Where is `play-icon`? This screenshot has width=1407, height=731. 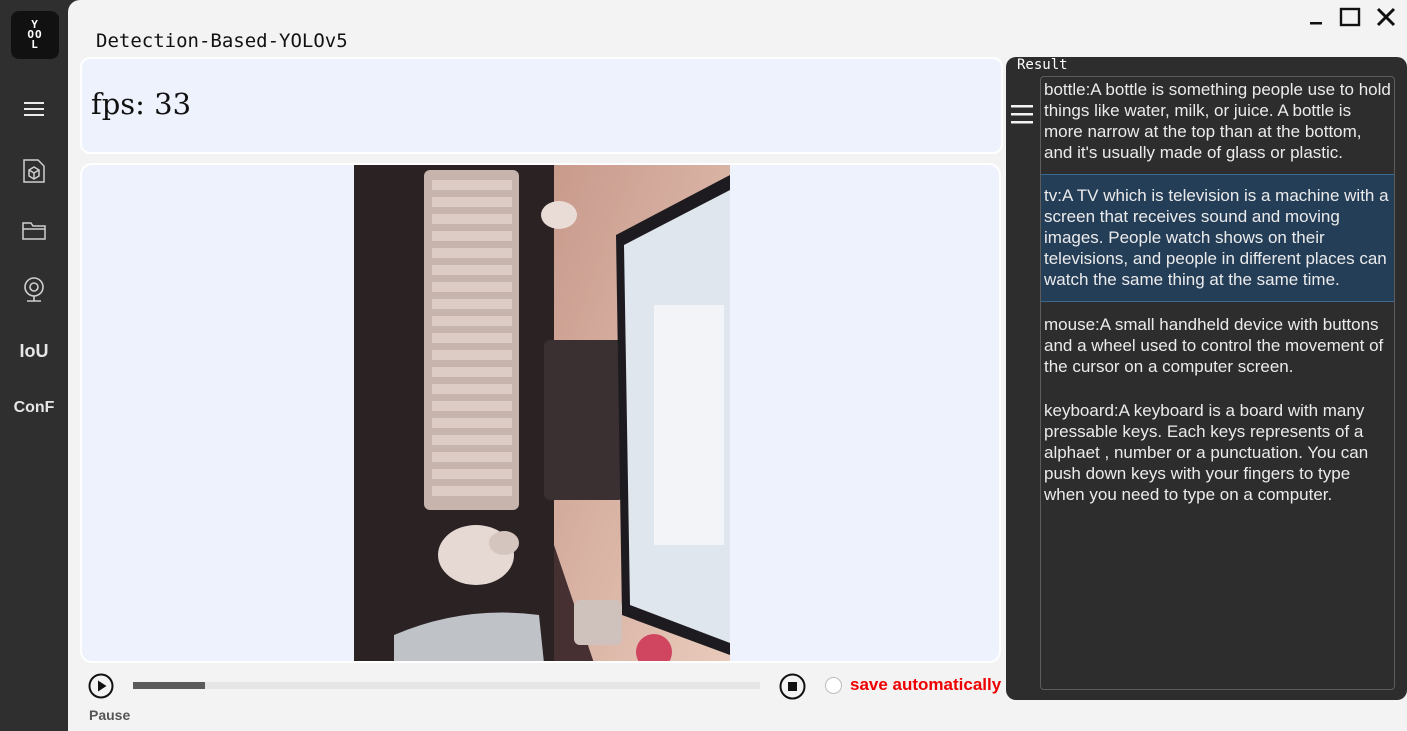 play-icon is located at coordinates (101, 686).